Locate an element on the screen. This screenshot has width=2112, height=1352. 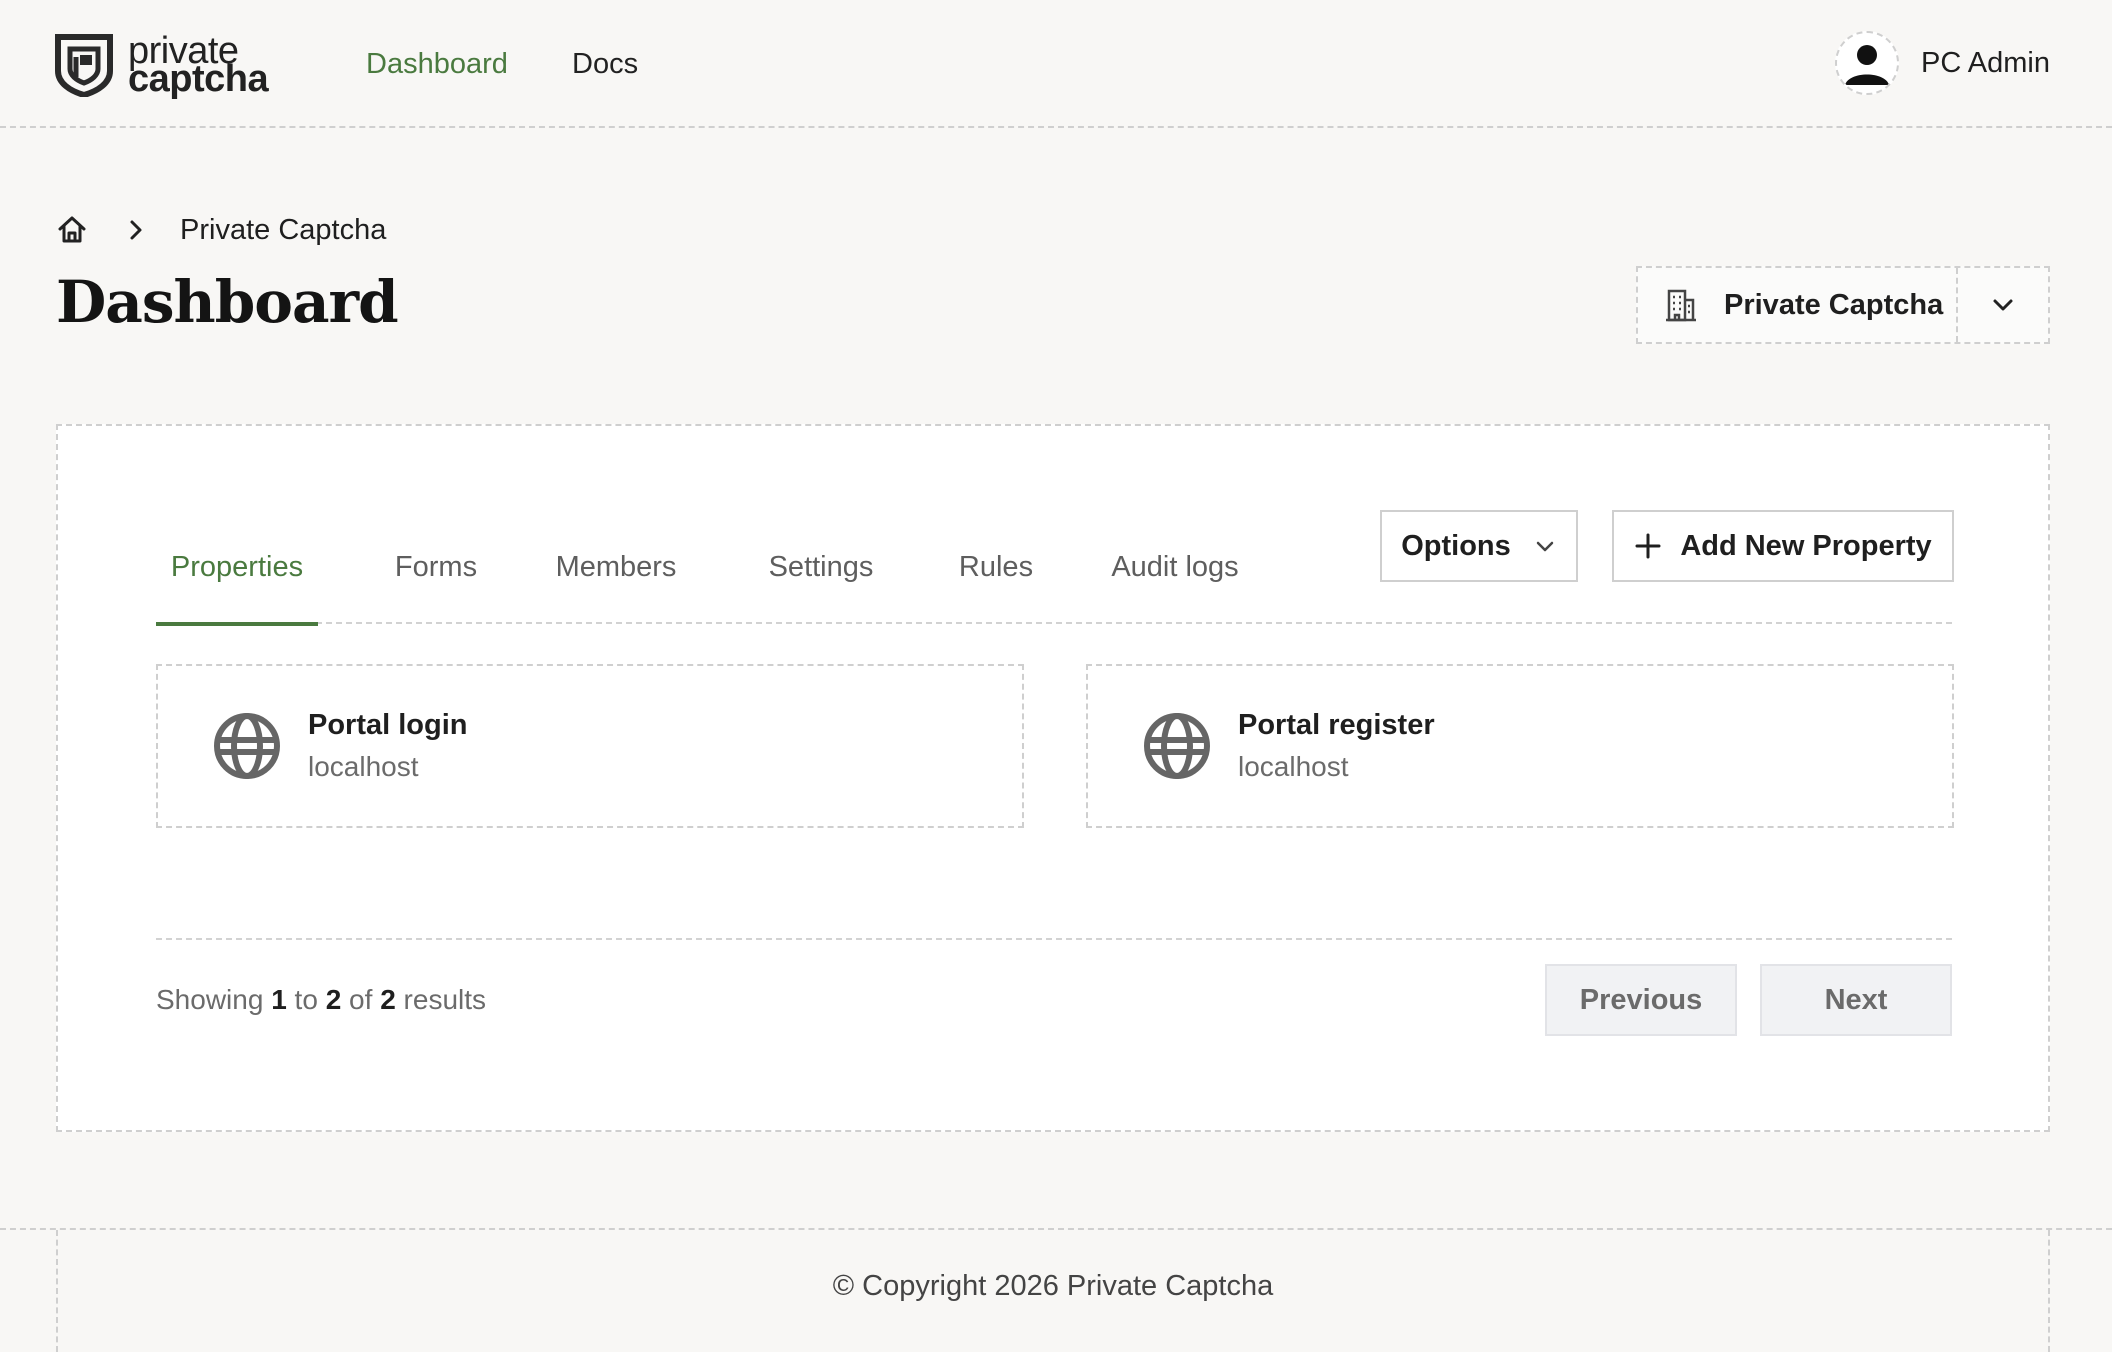
showing-prefix: Showing is located at coordinates (210, 999).